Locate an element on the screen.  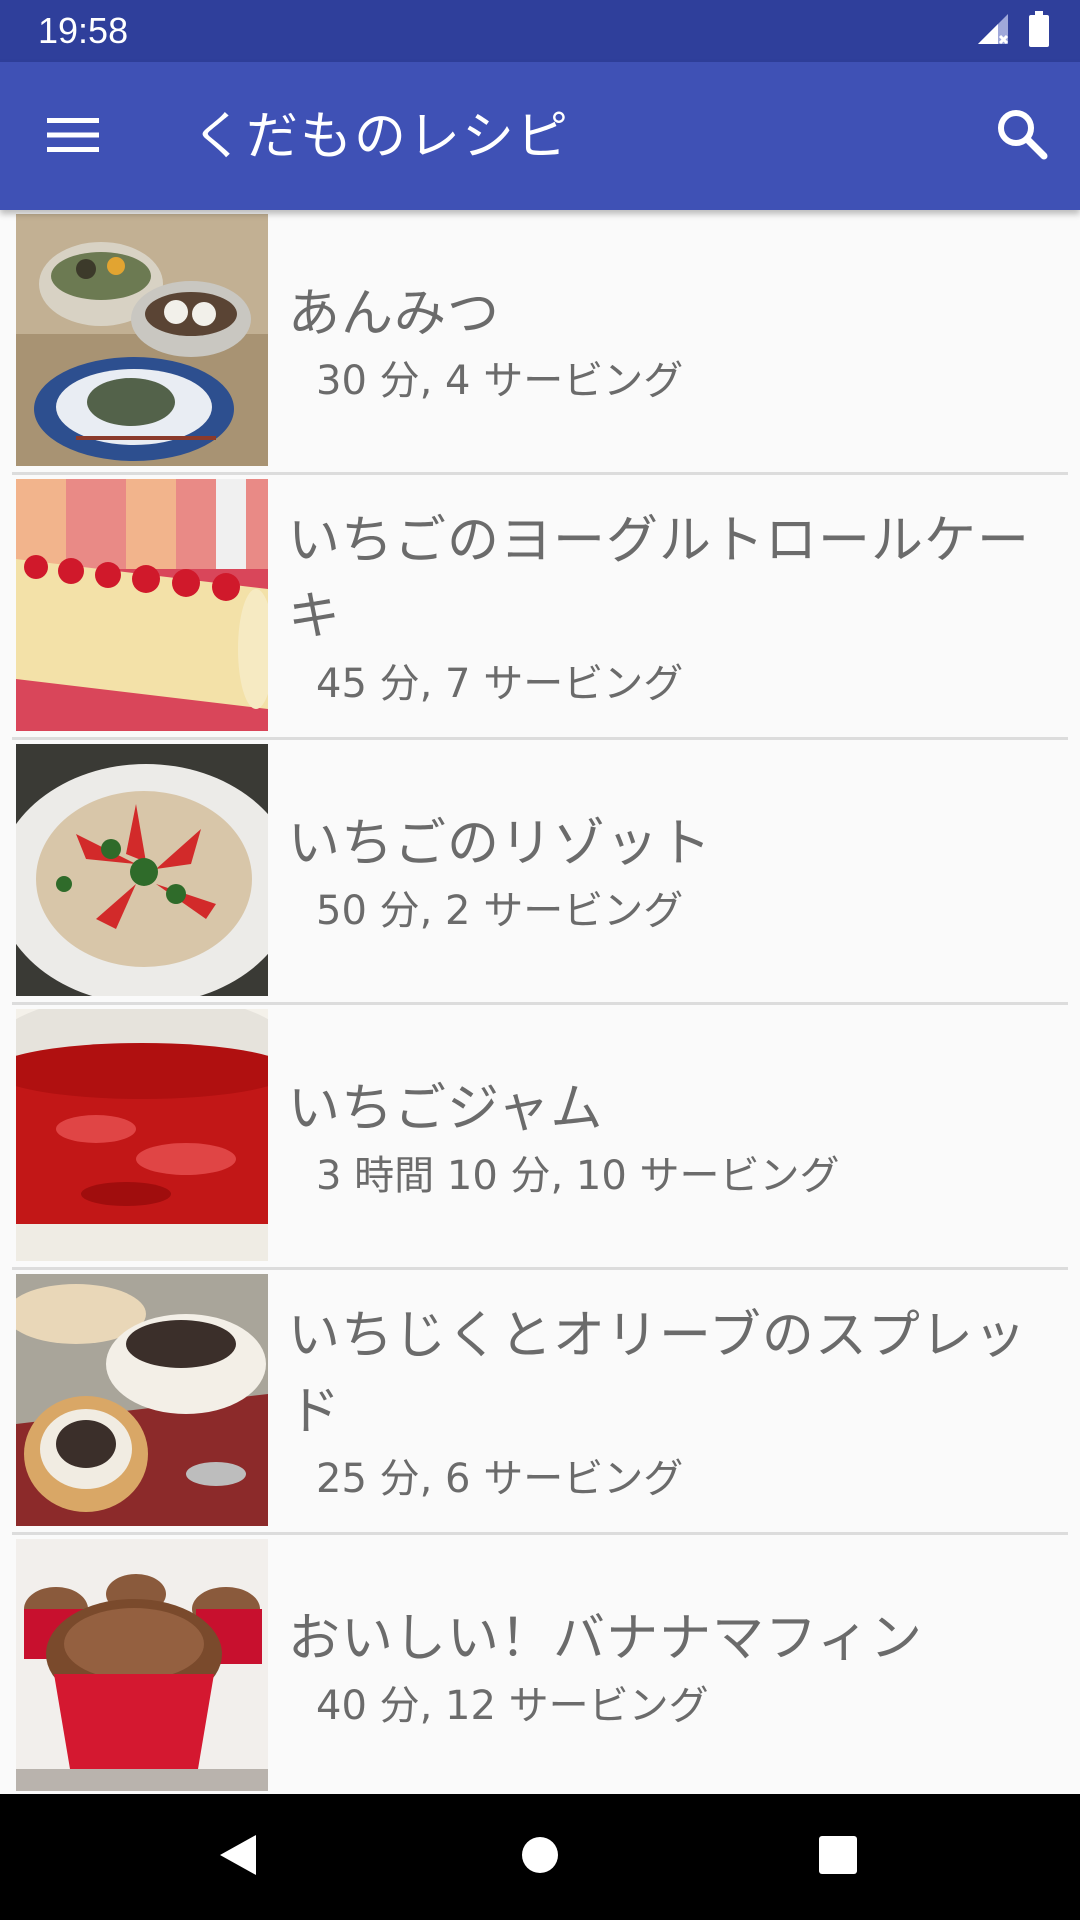
status-time: 19:58 is located at coordinates (83, 30).